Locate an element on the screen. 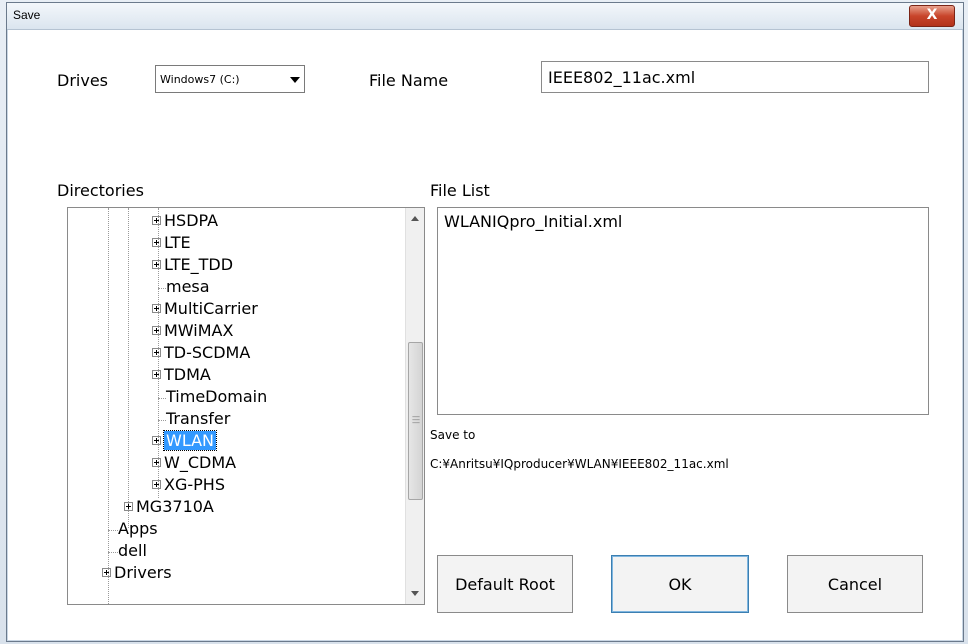 Image resolution: width=968 pixels, height=644 pixels. tree-item-label: W_CDMA is located at coordinates (200, 462).